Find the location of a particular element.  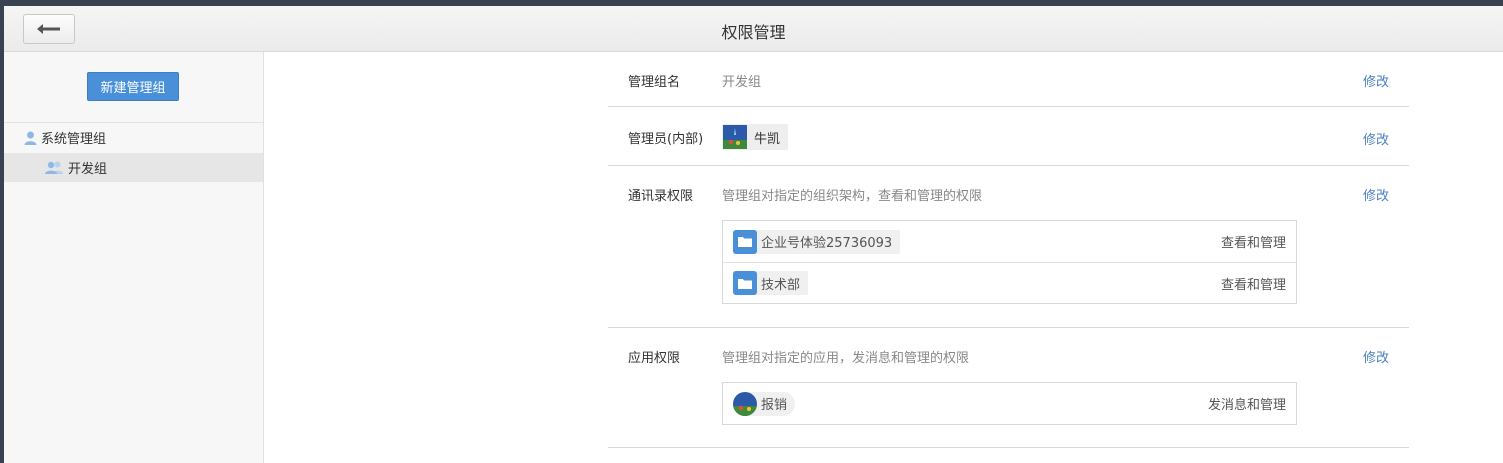

admins-row: 管理员(内部) 牛凯 修改 is located at coordinates (1008, 136).